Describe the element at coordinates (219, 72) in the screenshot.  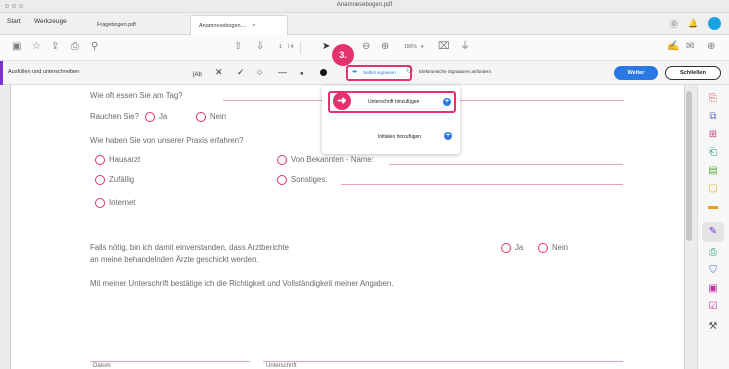
I see `cross-mark-tool: ✕` at that location.